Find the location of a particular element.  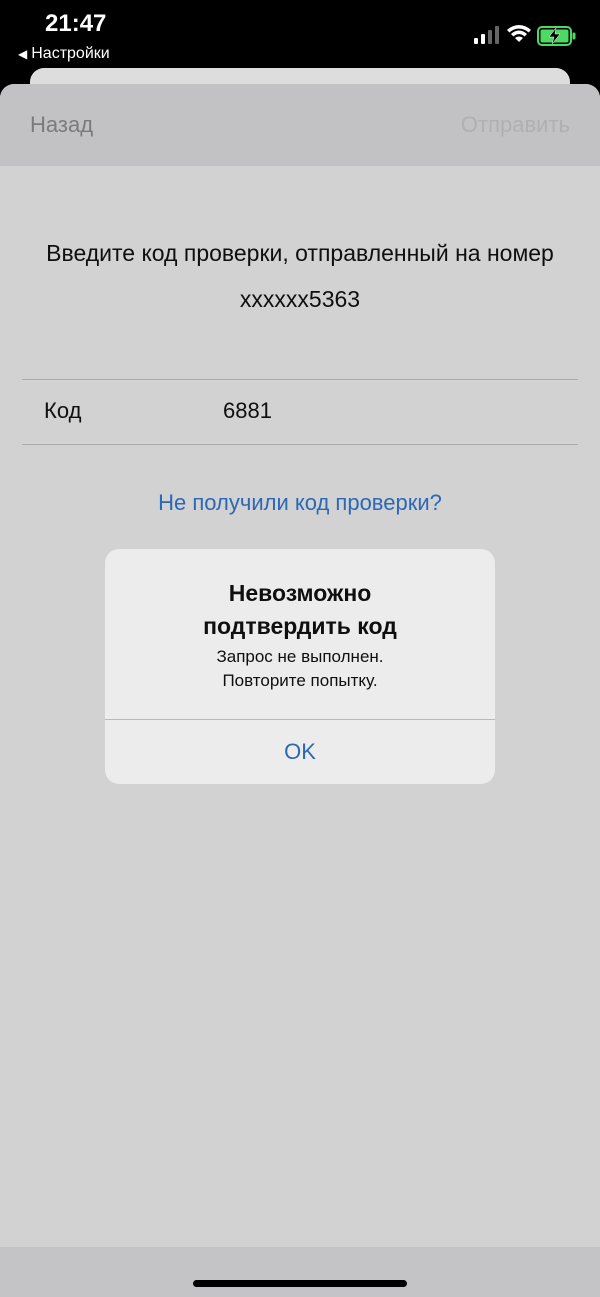

send-button: Отправить is located at coordinates (515, 125).